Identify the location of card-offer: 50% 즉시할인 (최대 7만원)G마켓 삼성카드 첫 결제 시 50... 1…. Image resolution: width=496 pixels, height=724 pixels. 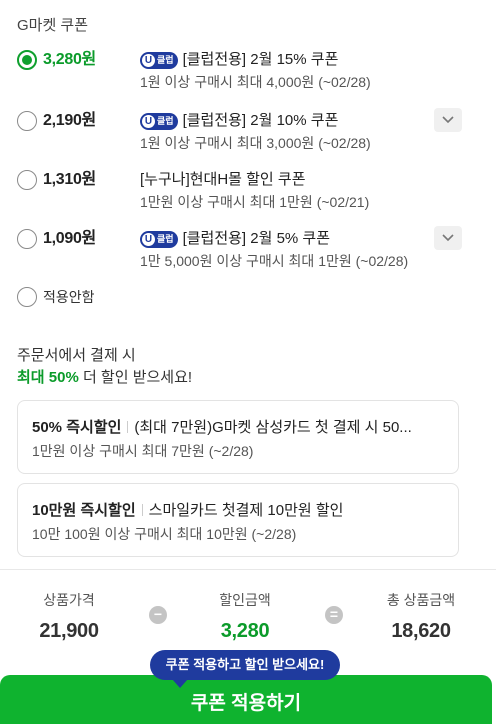
(238, 437).